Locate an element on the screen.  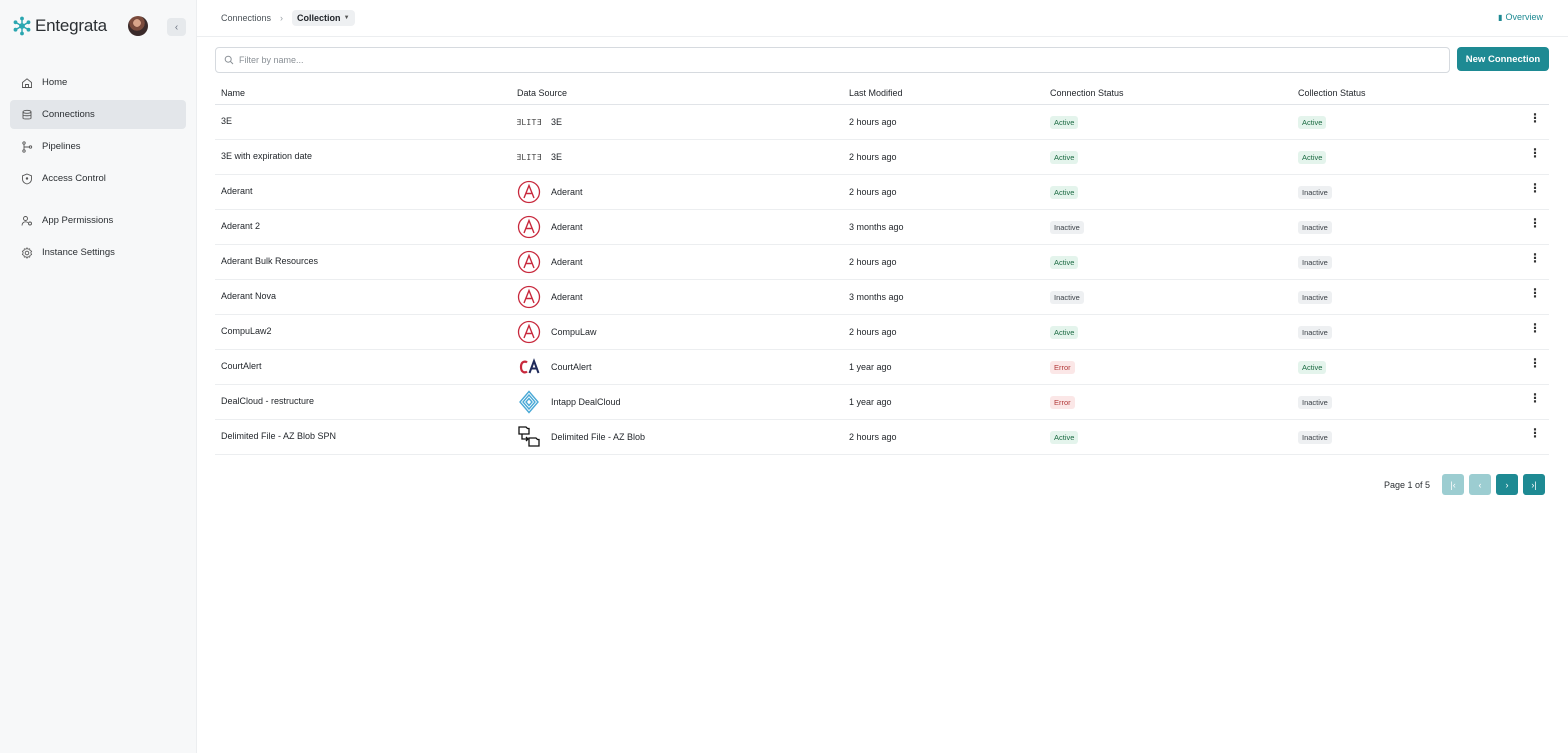
sidebar-item-instance-settings: Instance Settings is located at coordinates (98, 252).